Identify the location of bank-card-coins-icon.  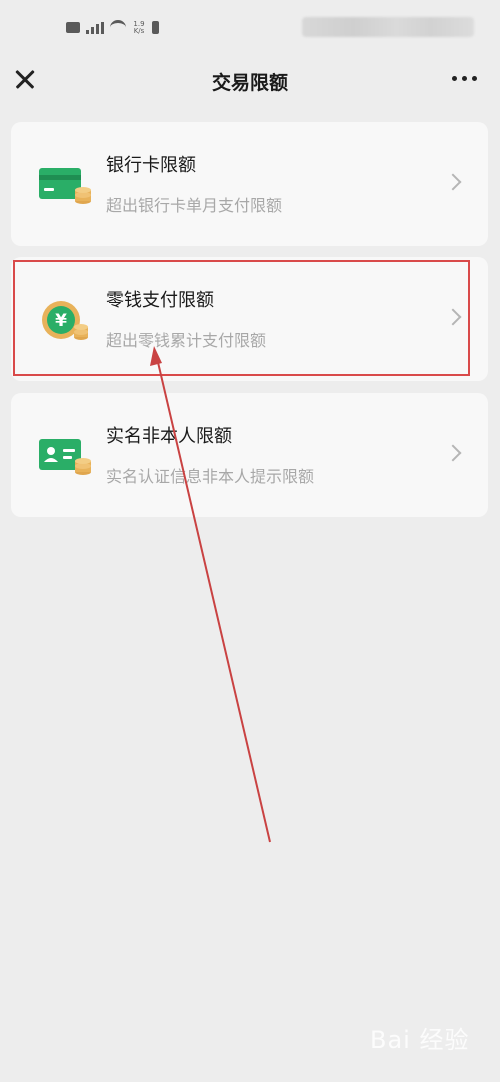
(65, 186).